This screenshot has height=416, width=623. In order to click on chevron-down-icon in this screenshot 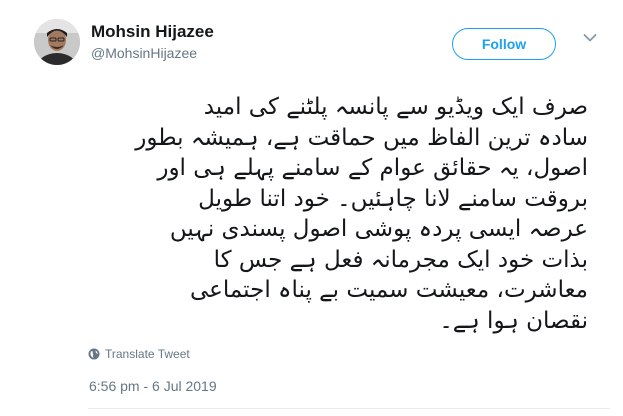, I will do `click(590, 38)`.